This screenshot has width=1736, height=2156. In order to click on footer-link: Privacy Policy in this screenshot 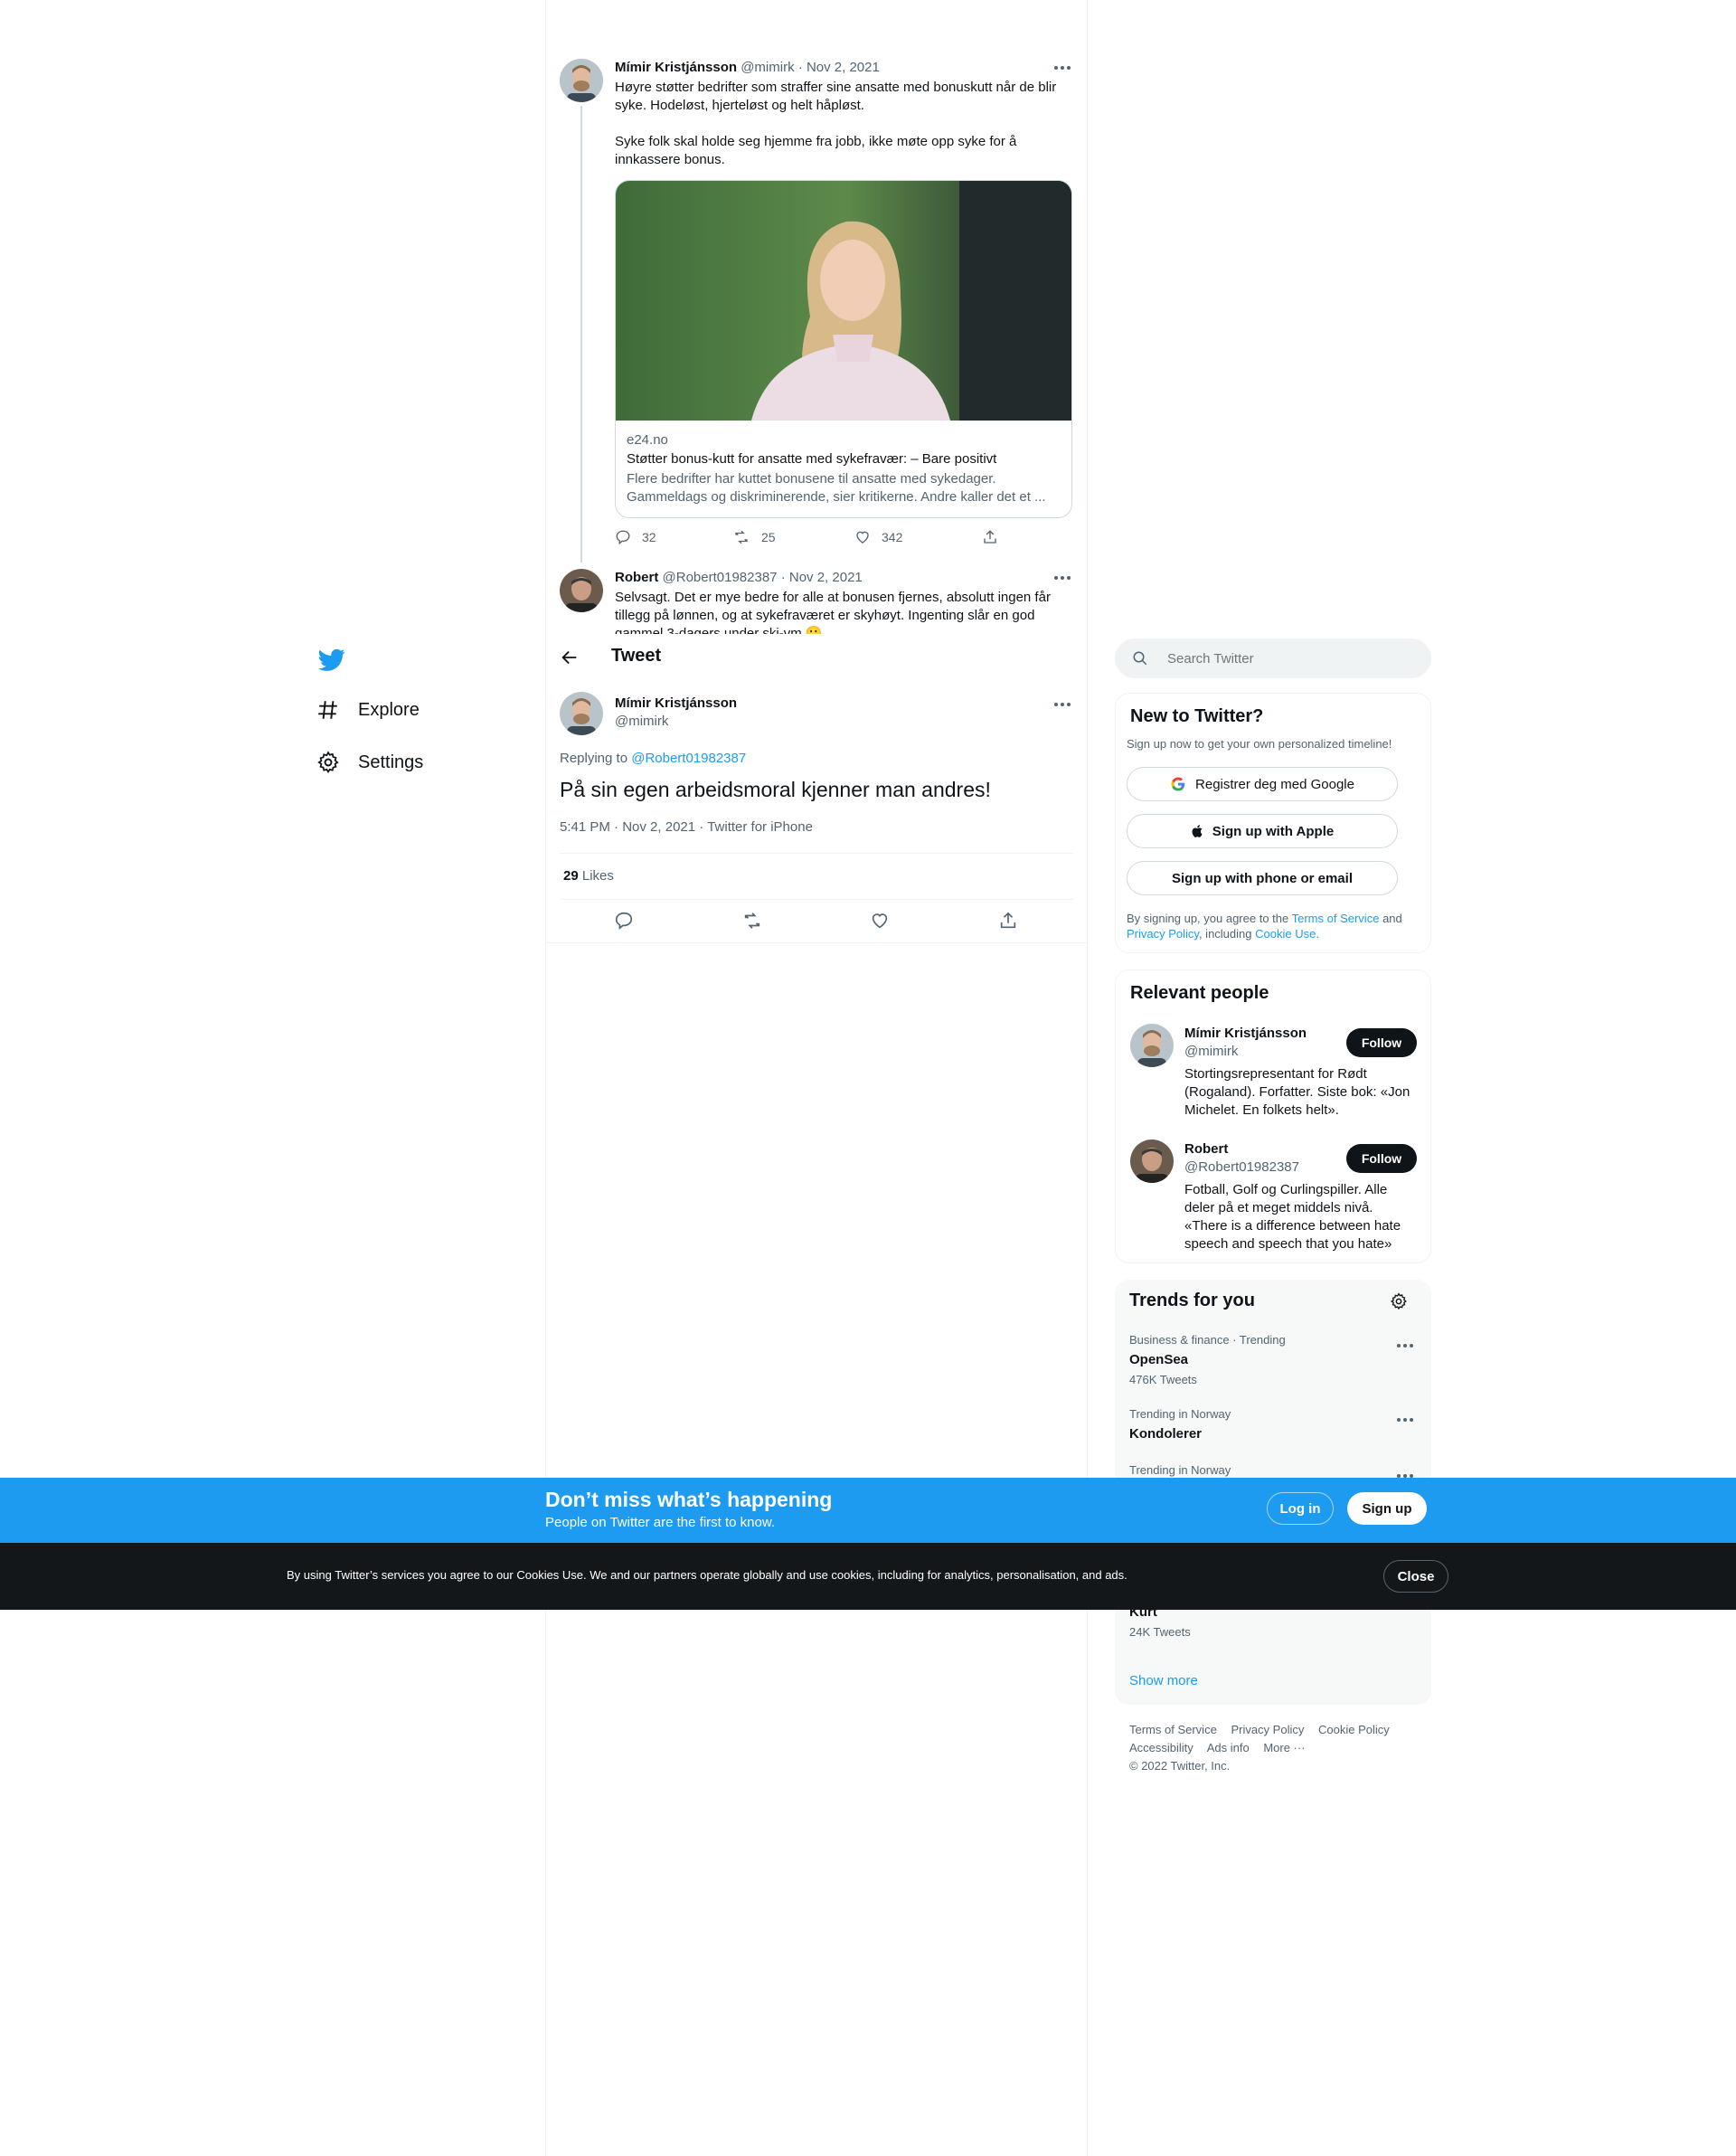, I will do `click(1268, 1729)`.